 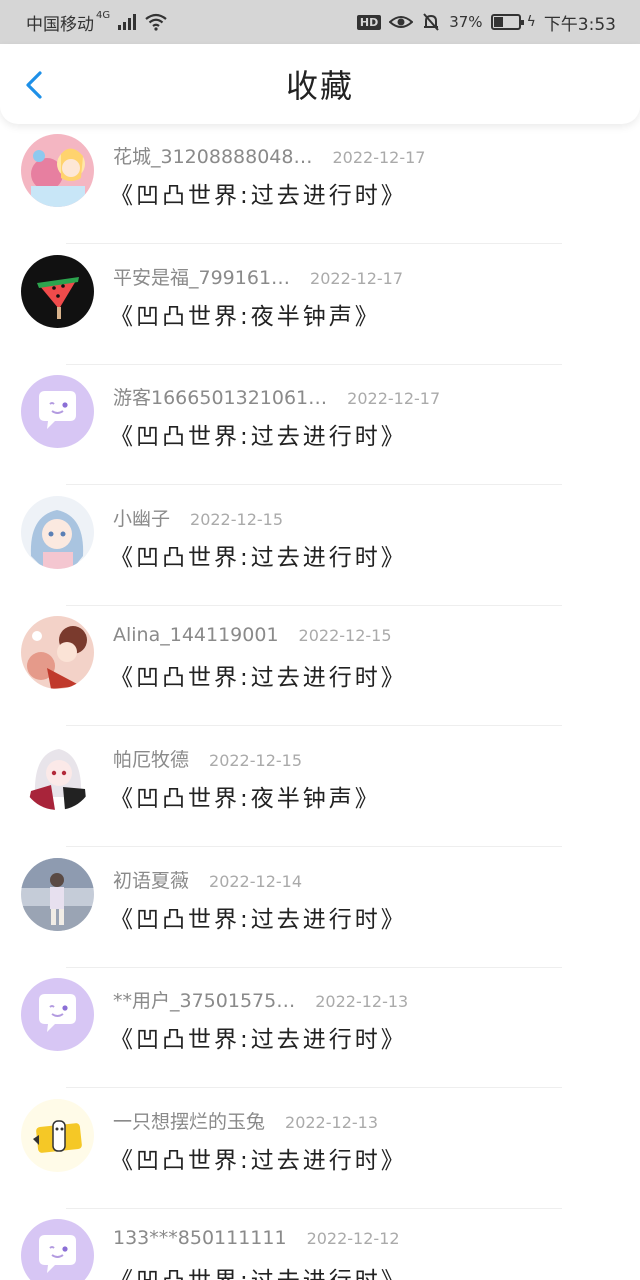 I want to click on network-type: 4G, so click(x=103, y=15).